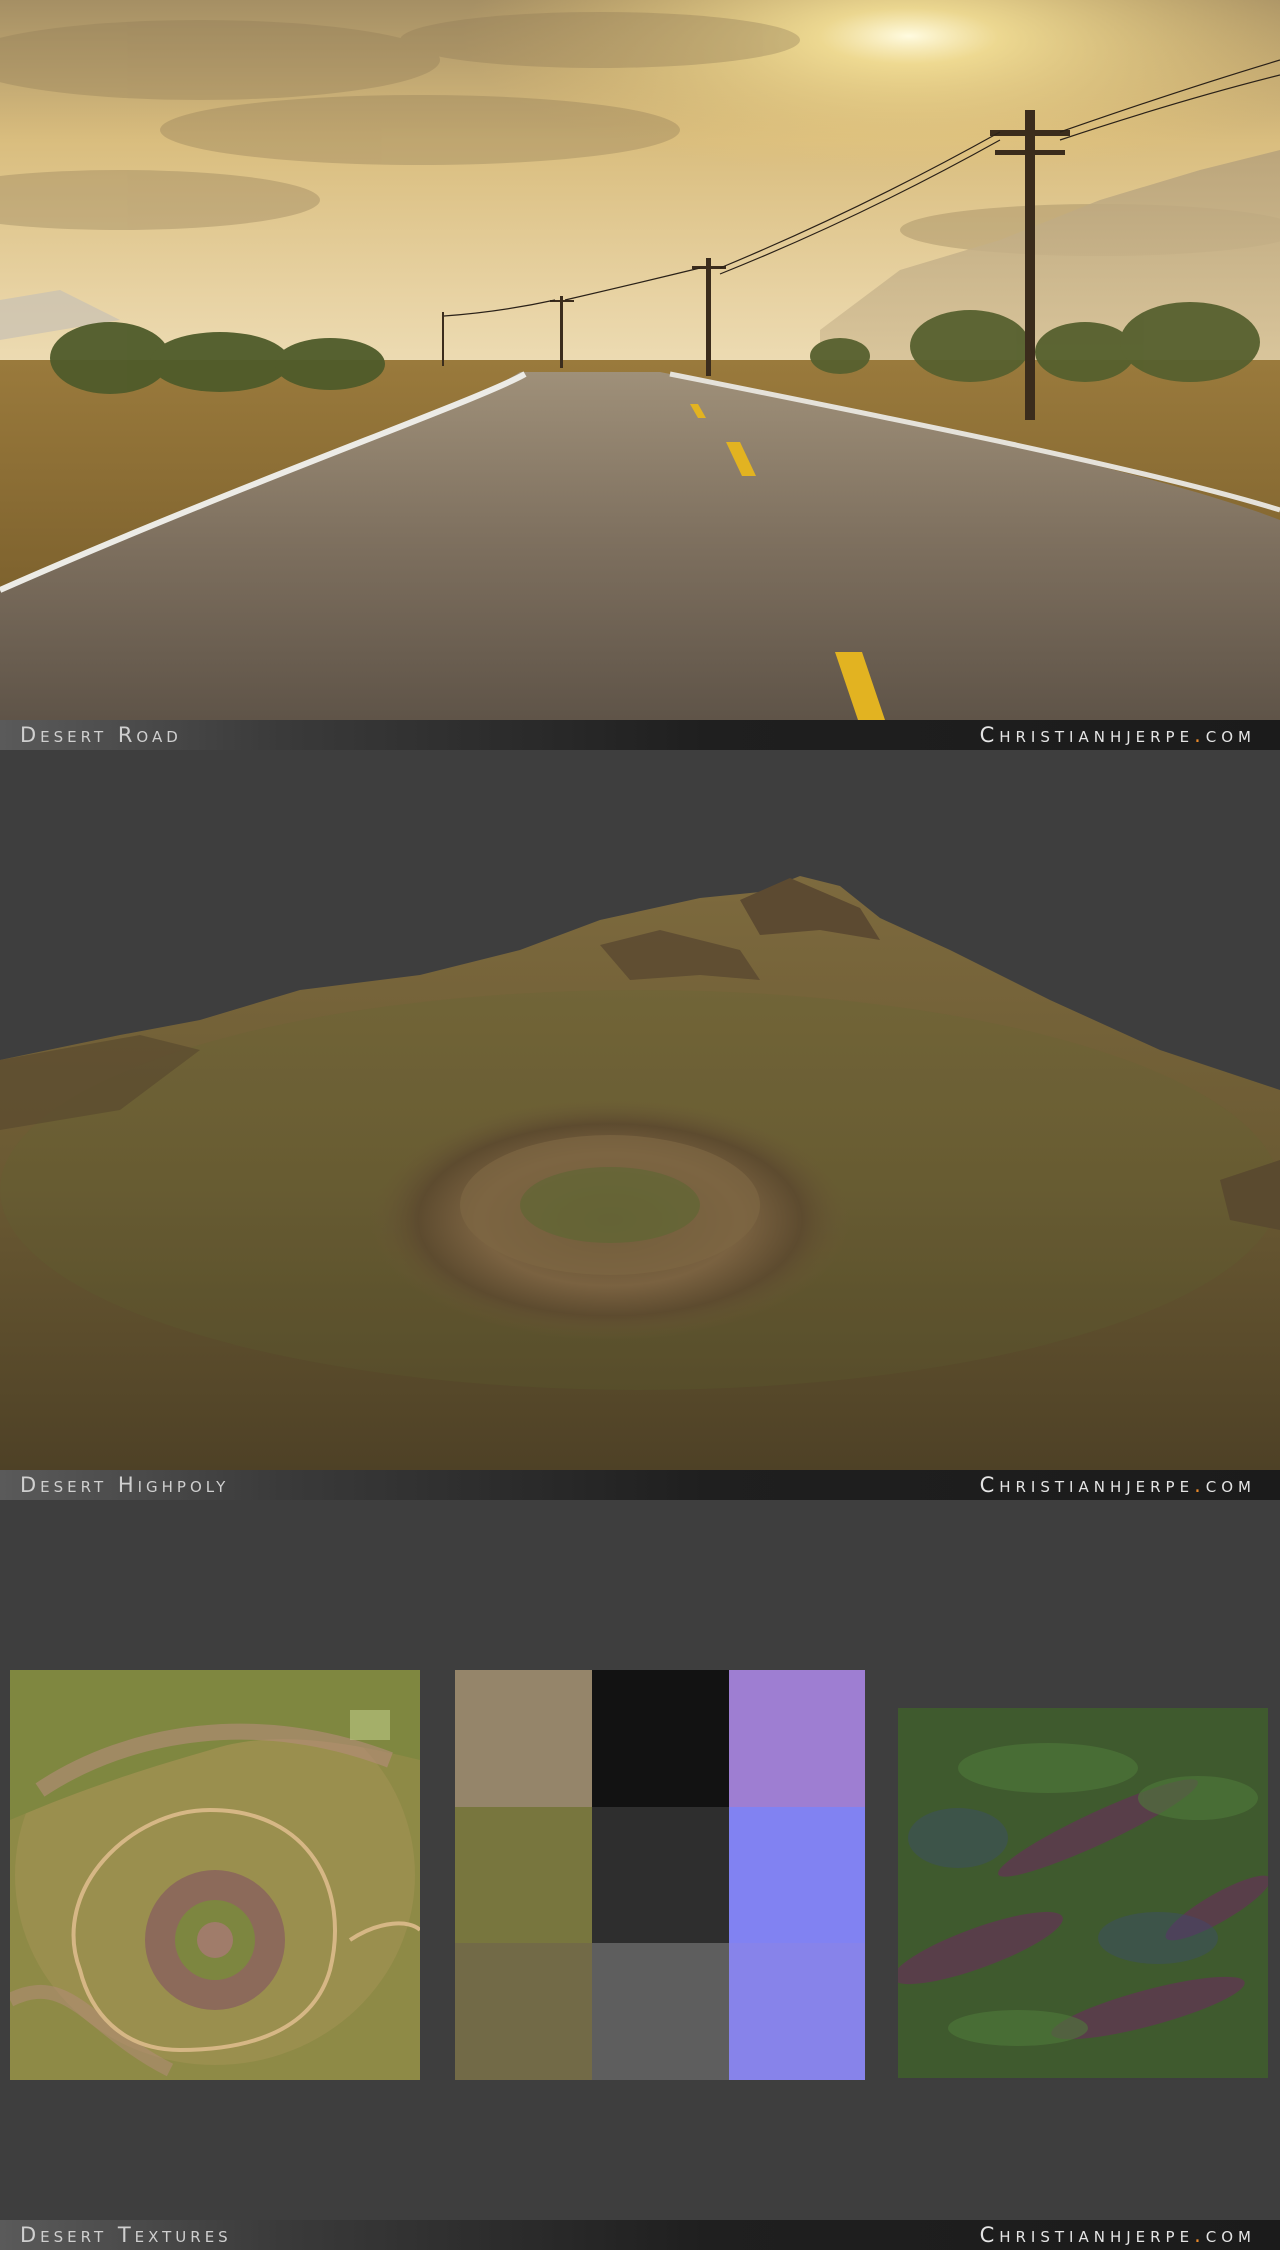 This screenshot has height=2250, width=1280. I want to click on caption-bar-desert-road: Desert Road Christianhjerpe.com, so click(640, 735).